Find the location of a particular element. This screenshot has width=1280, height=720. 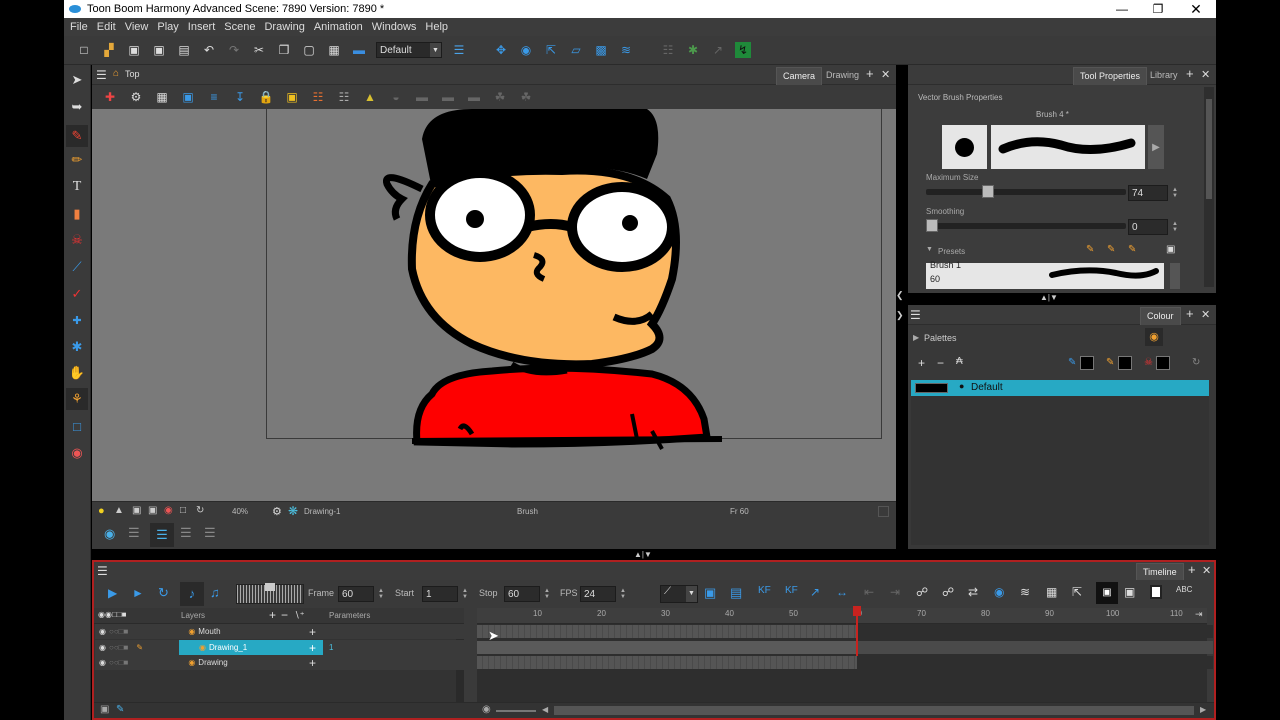

delete-preset-icon: ✎ is located at coordinates (1132, 249).